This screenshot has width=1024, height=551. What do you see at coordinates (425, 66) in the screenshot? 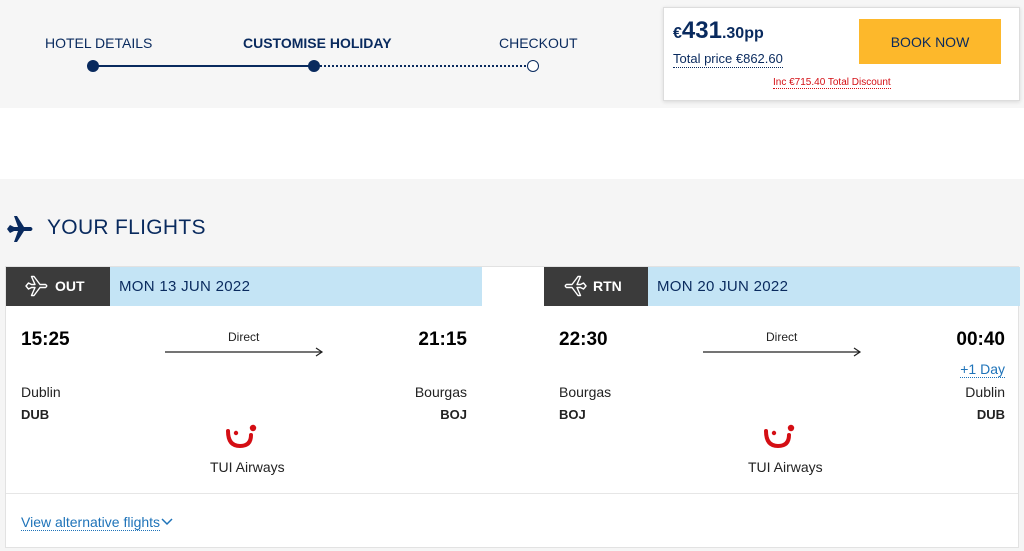
I see `progress-line-upcoming` at bounding box center [425, 66].